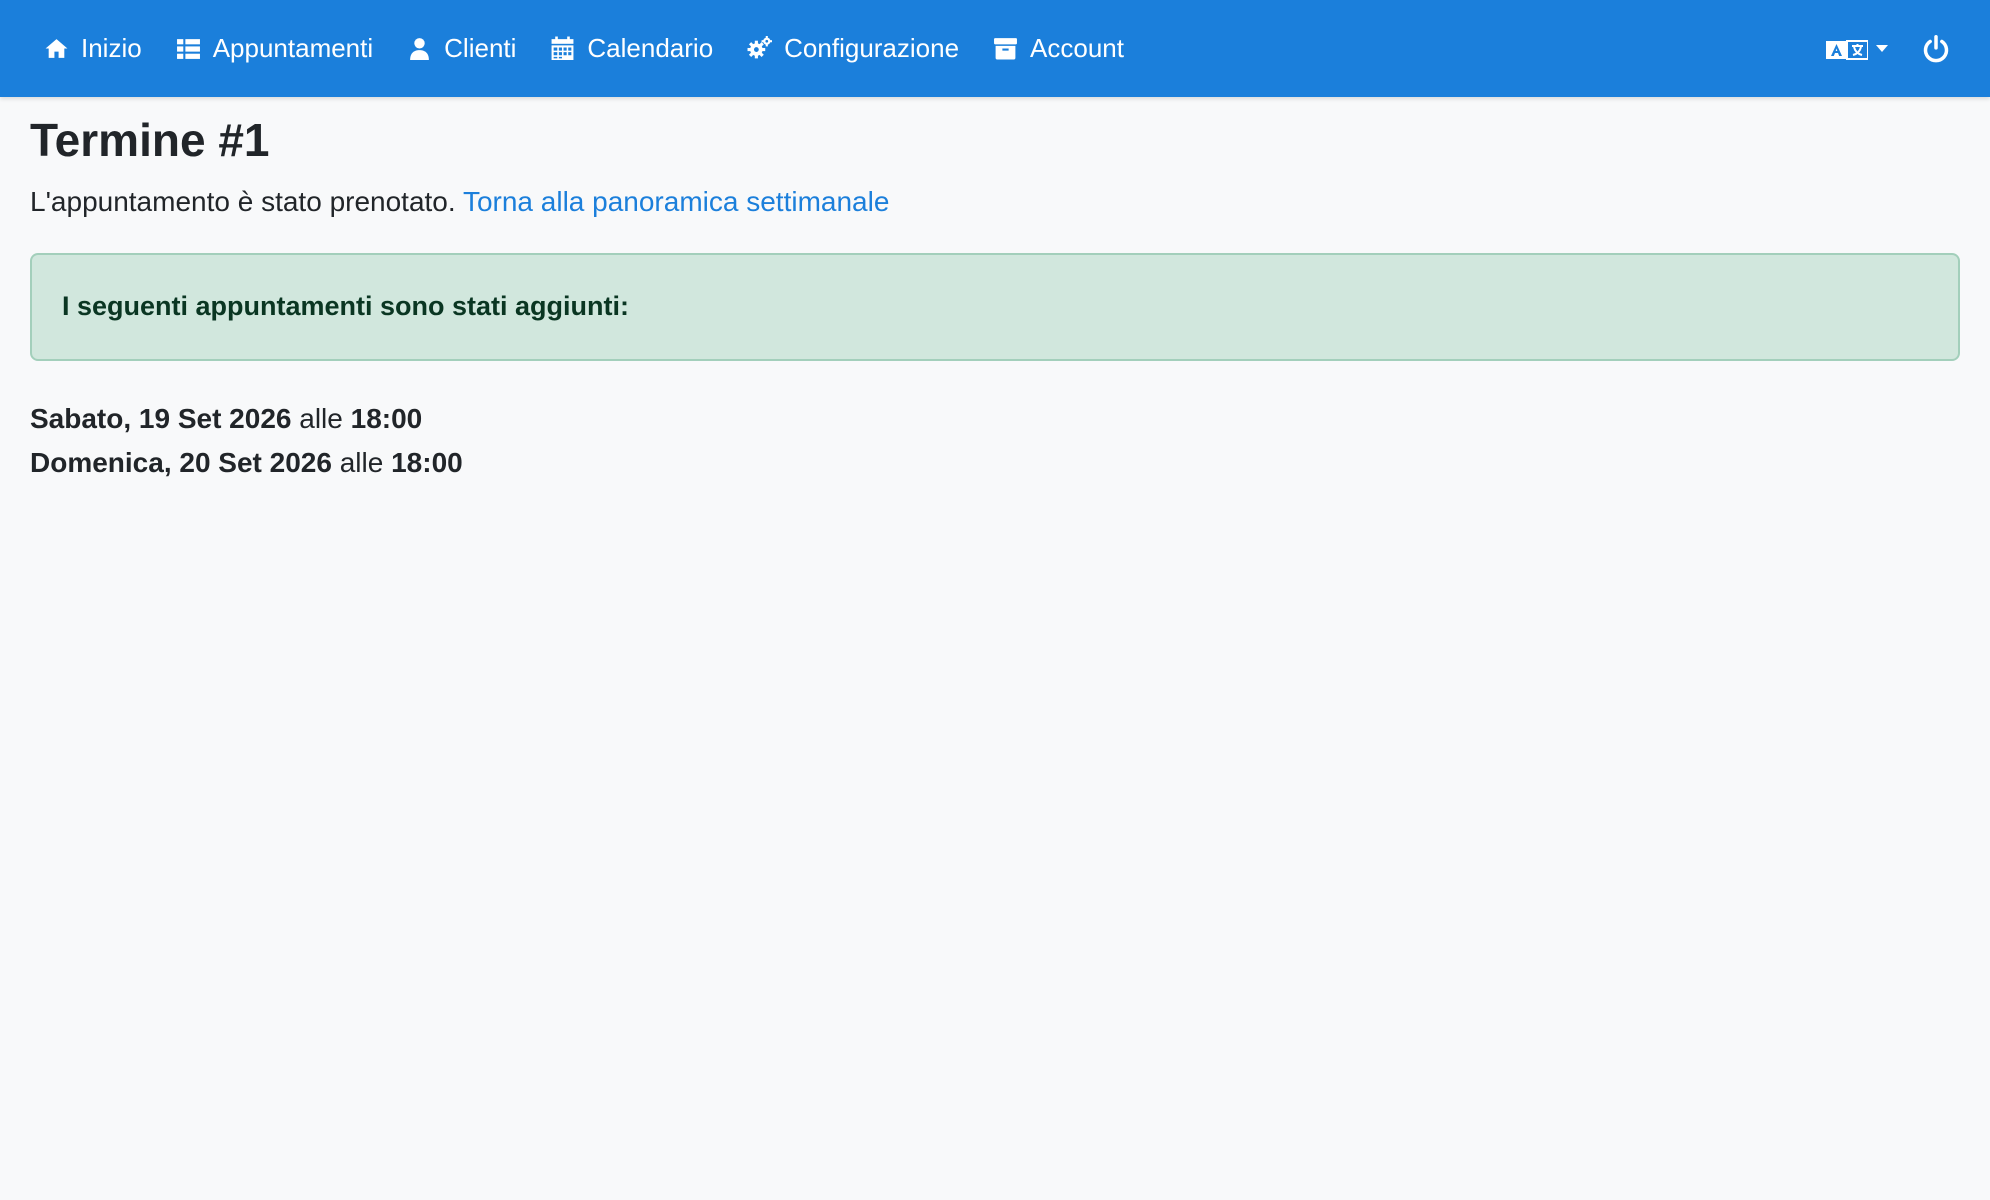  I want to click on calendar-icon, so click(562, 48).